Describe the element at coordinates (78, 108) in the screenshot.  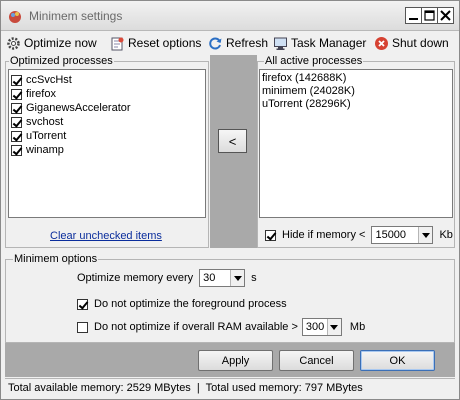
I see `item-label: GiganewsAccelerator` at that location.